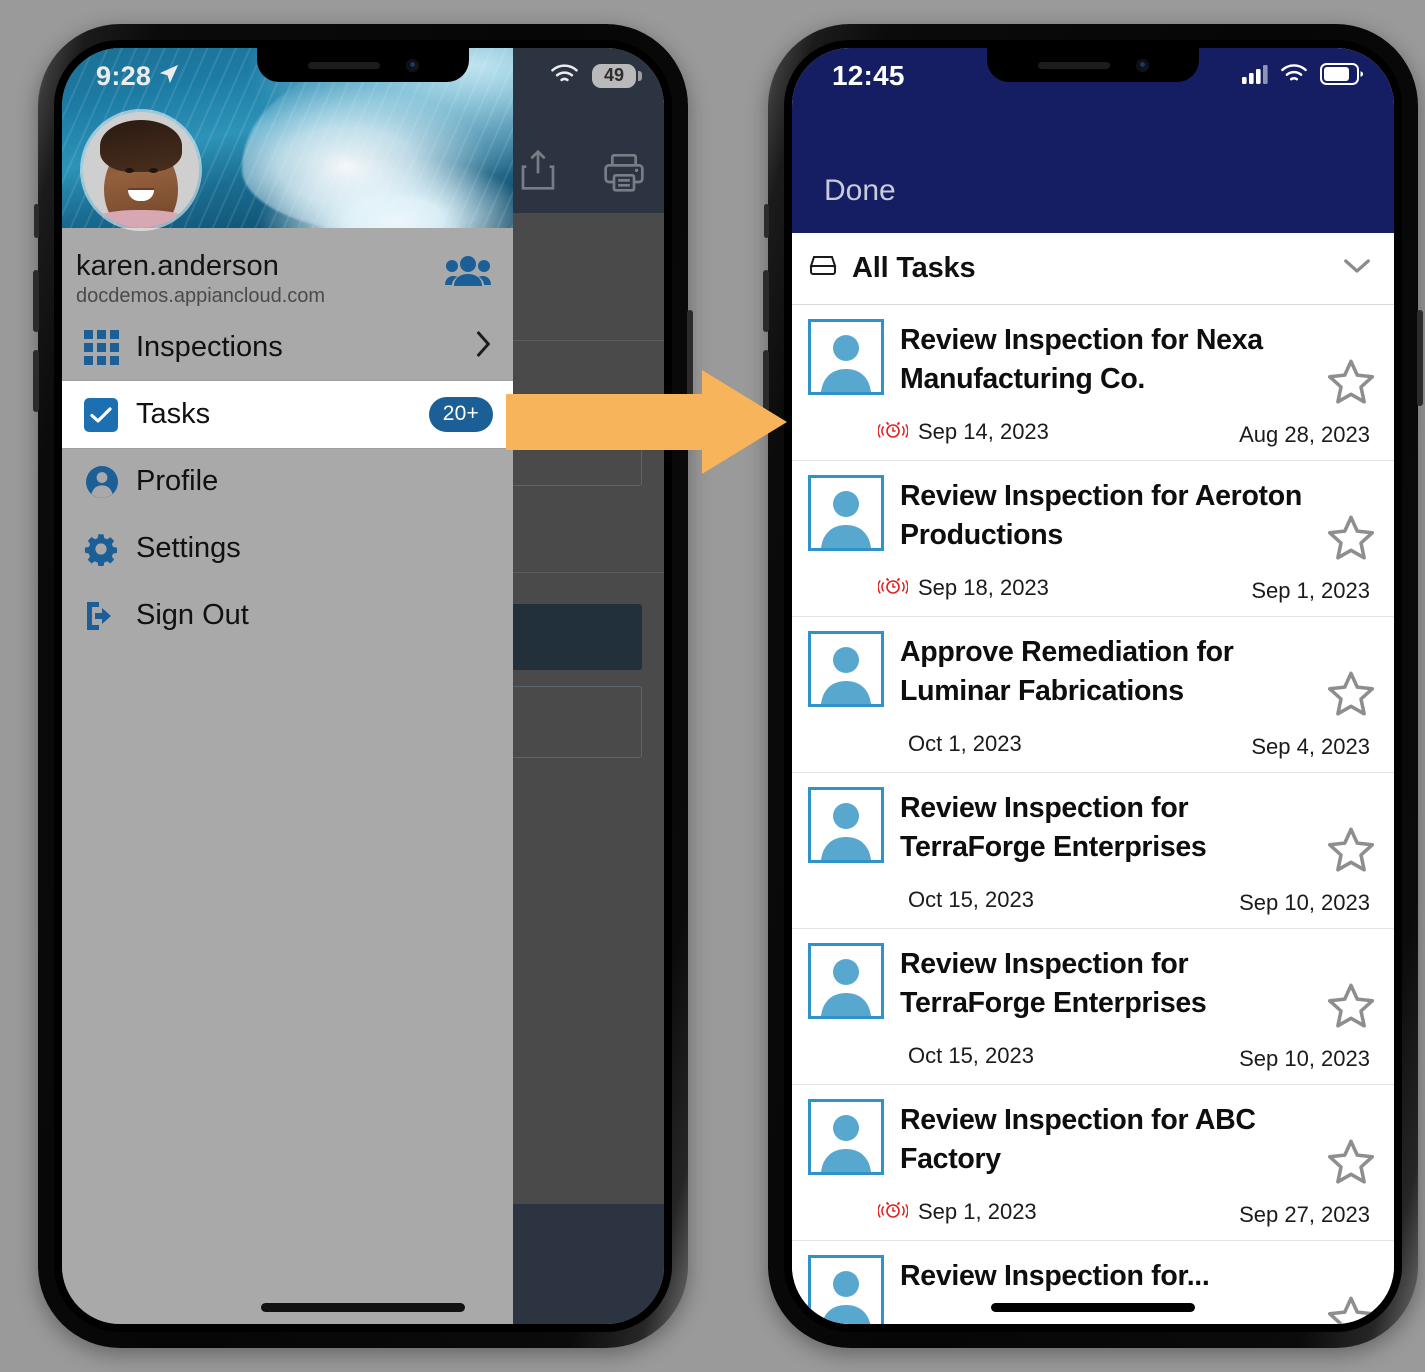  What do you see at coordinates (1304, 1214) in the screenshot?
I see `task-assigned-date: Sep 27, 2023` at bounding box center [1304, 1214].